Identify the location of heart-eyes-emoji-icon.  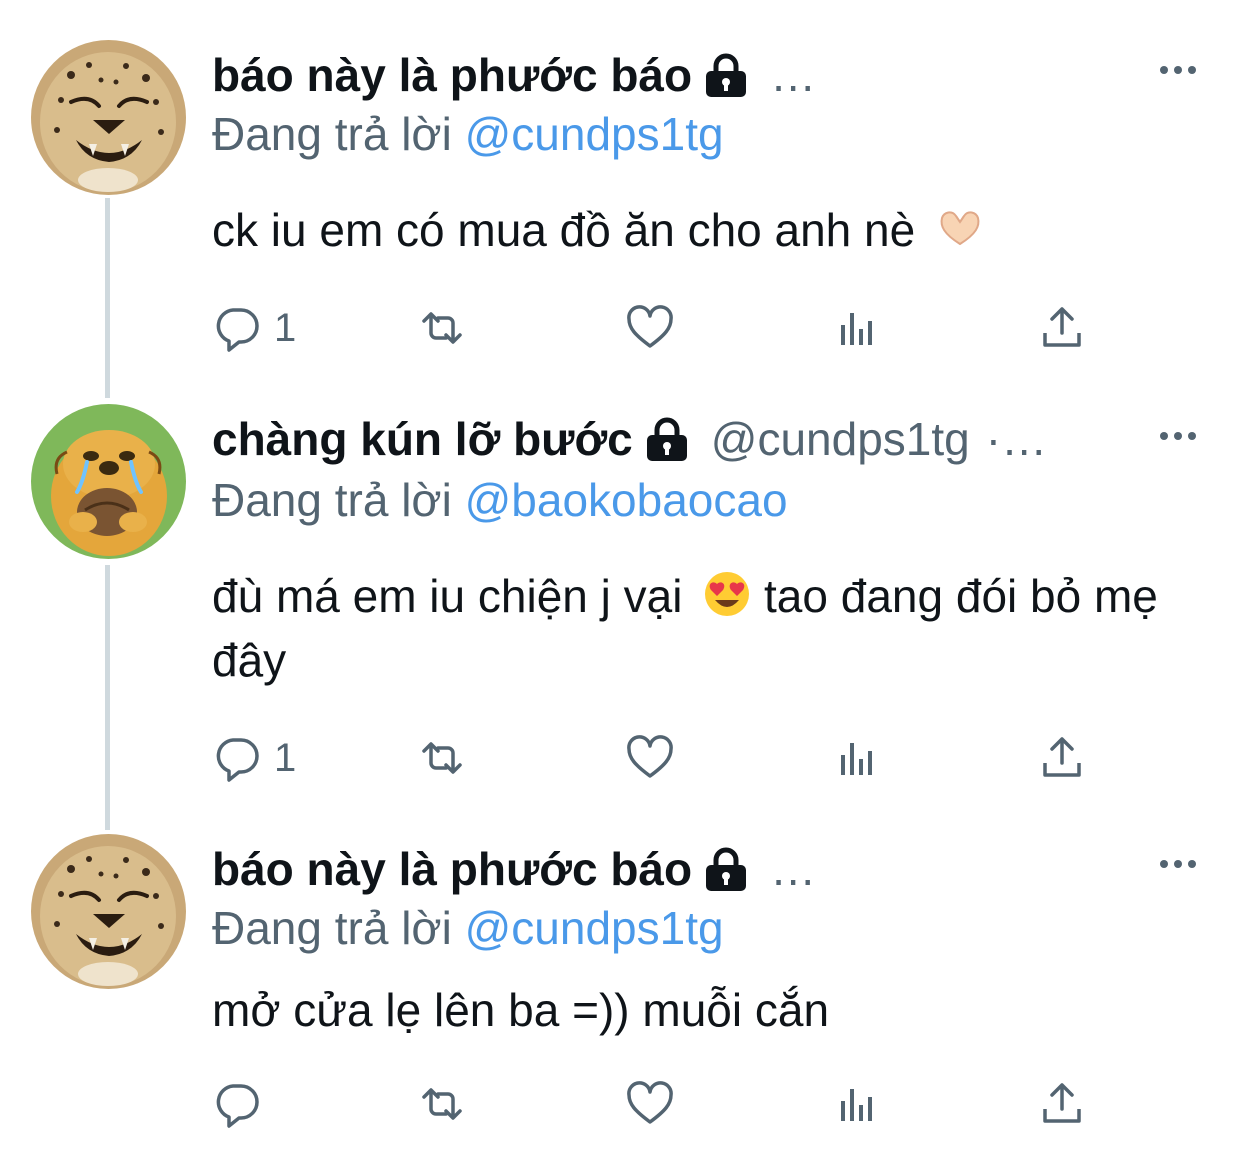
(727, 594).